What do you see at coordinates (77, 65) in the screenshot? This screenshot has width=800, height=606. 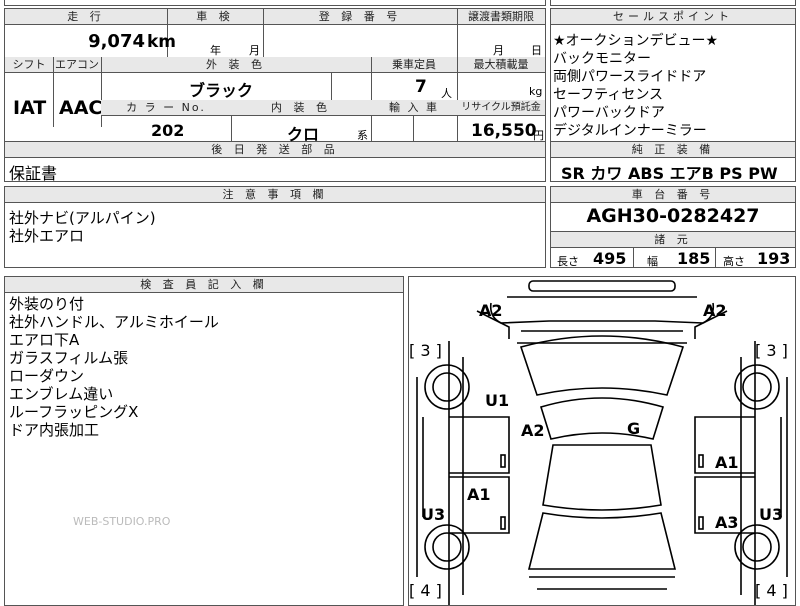 I see `ac-header: エアコン` at bounding box center [77, 65].